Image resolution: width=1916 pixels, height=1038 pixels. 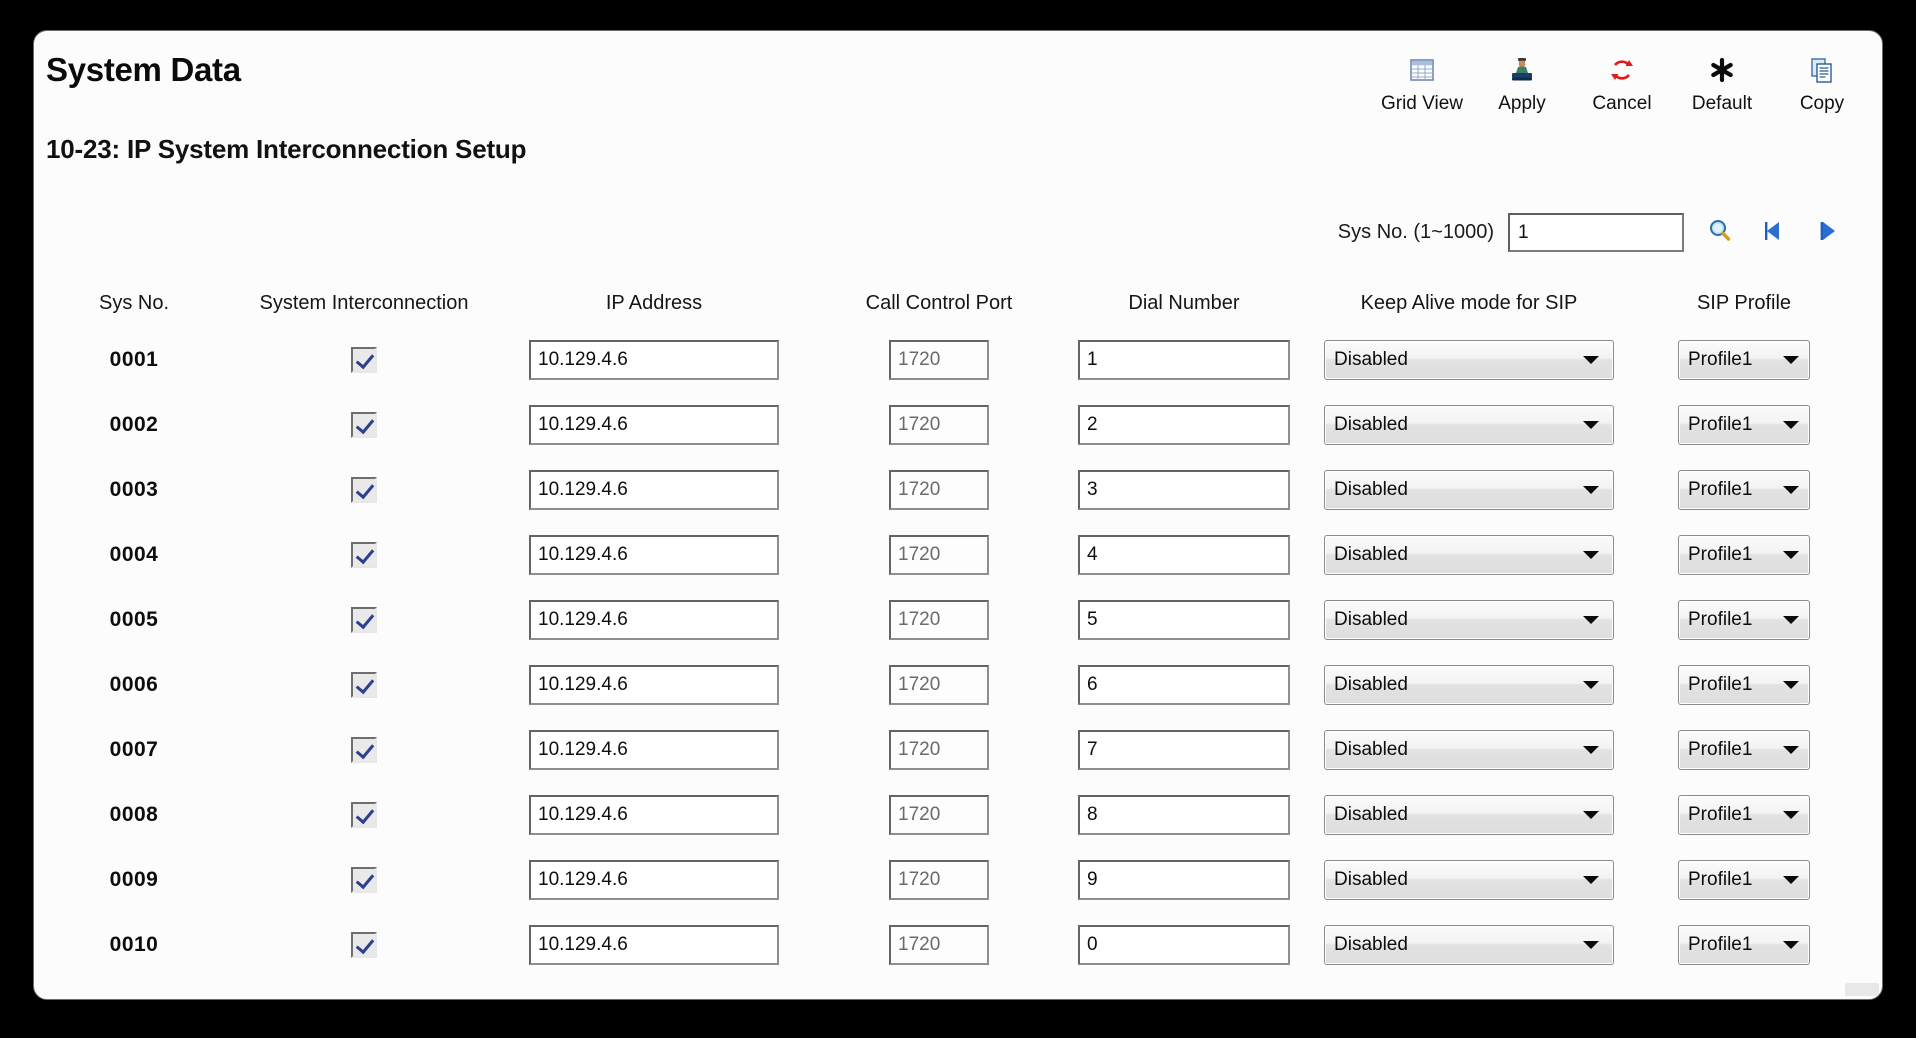 What do you see at coordinates (134, 554) in the screenshot?
I see `cell-sys-no: 0004` at bounding box center [134, 554].